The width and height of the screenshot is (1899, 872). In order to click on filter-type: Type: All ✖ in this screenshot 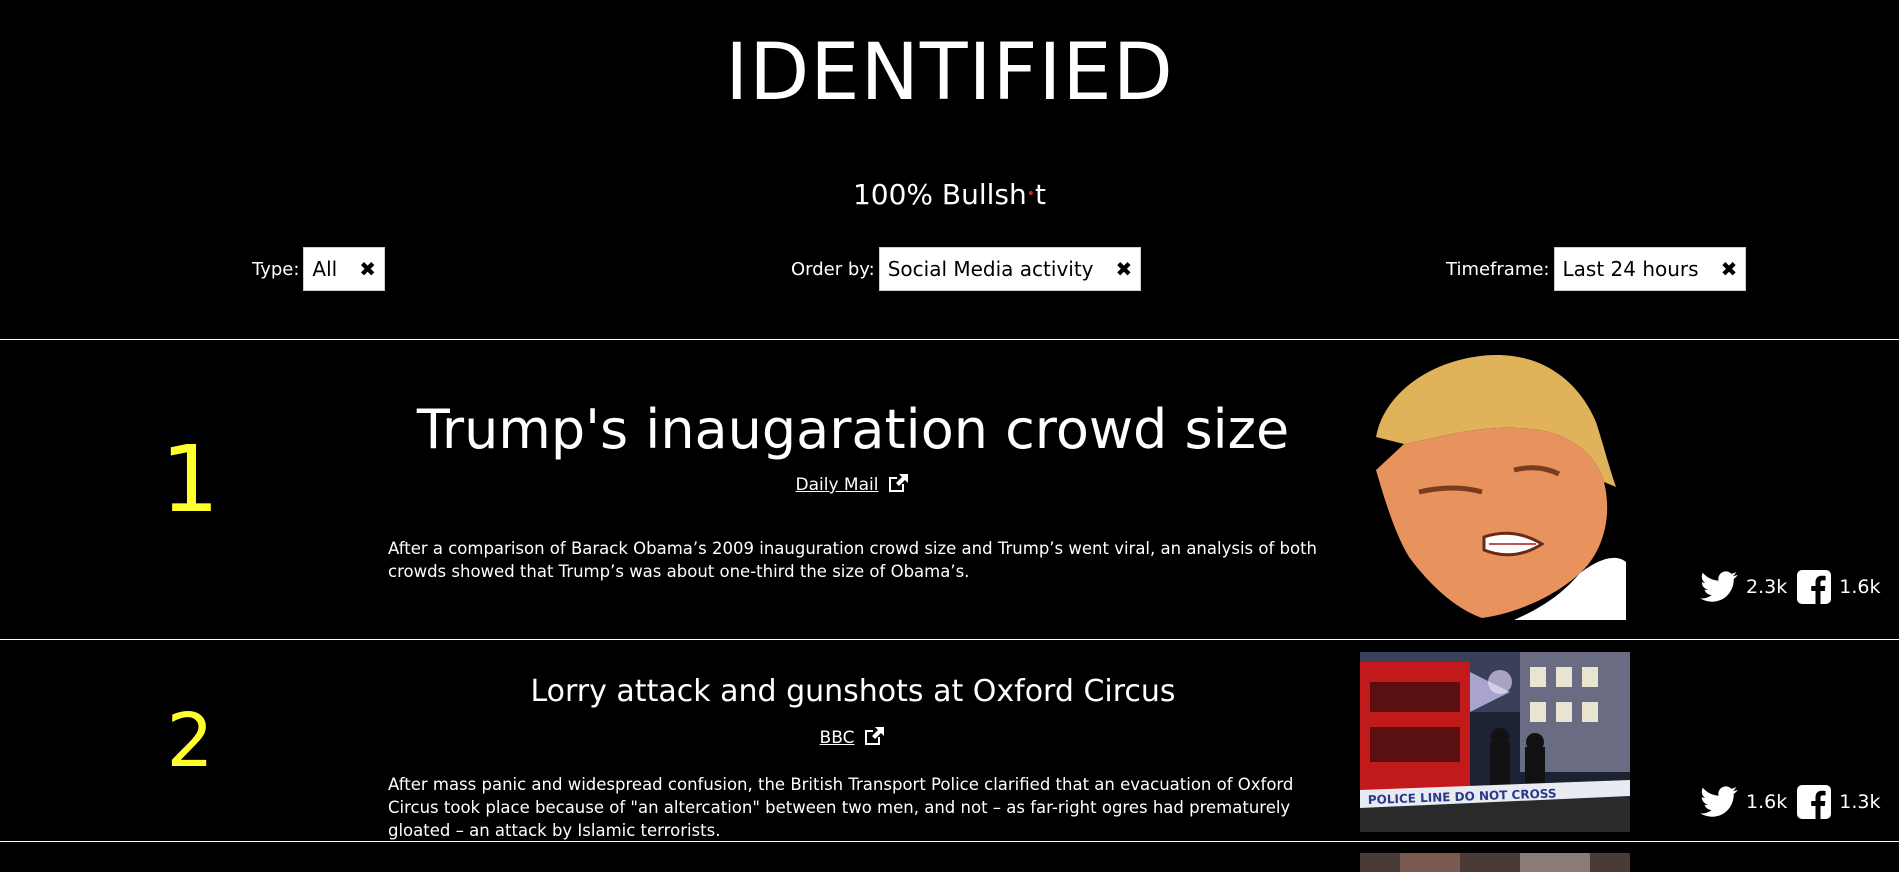, I will do `click(318, 269)`.